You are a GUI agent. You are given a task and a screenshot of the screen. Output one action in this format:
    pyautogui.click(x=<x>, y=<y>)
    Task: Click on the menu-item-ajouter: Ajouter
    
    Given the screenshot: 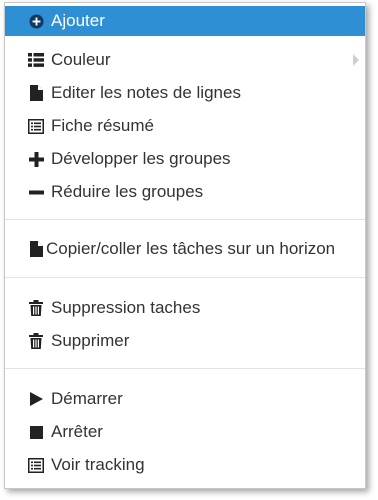 What is the action you would take?
    pyautogui.click(x=185, y=21)
    